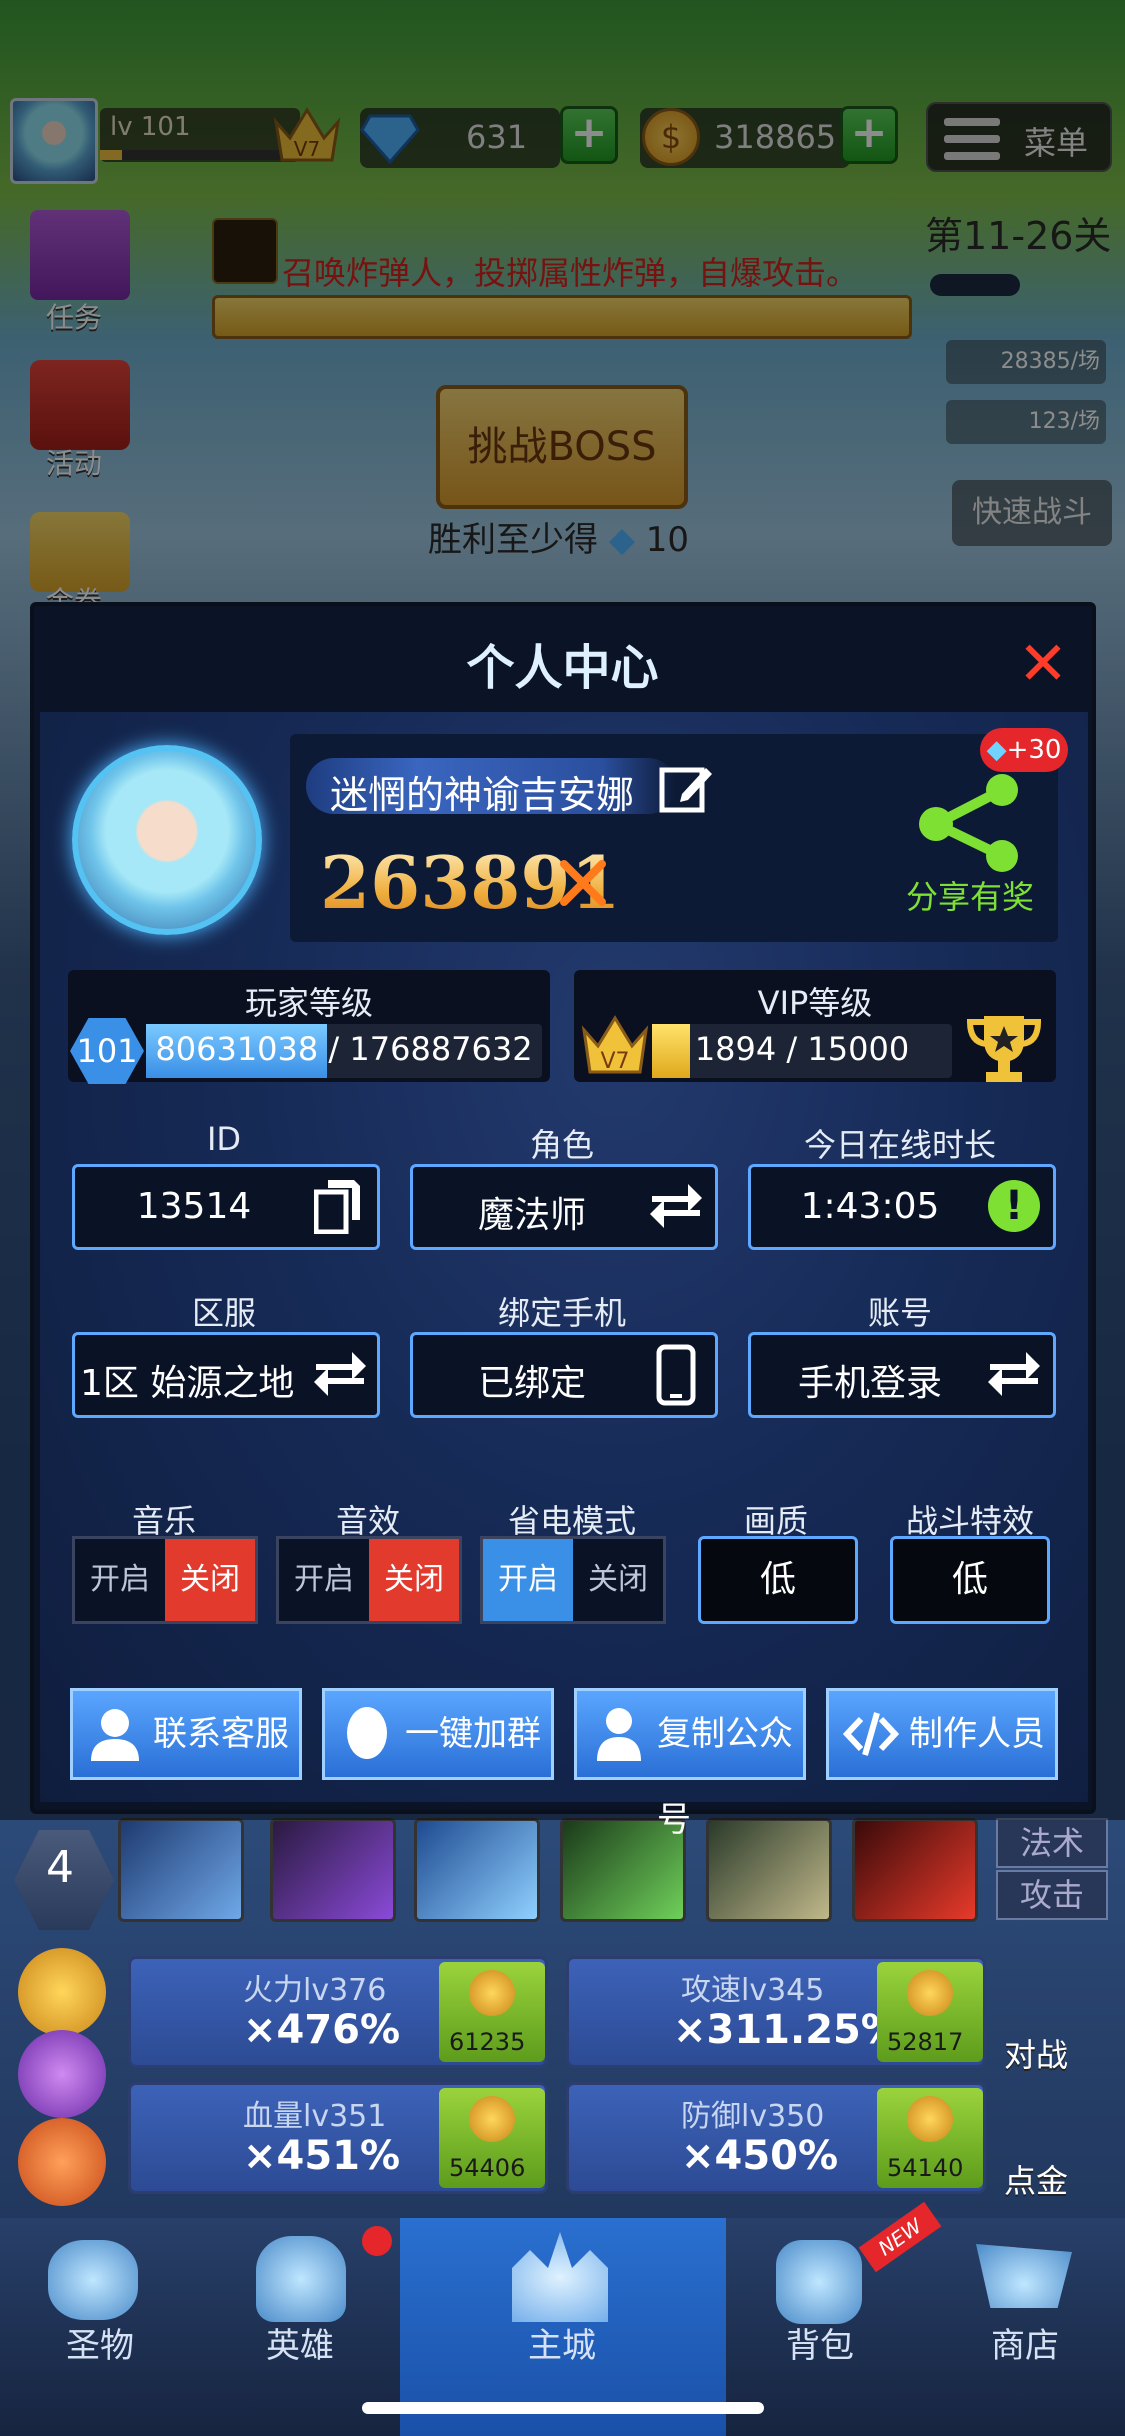  Describe the element at coordinates (377, 2241) in the screenshot. I see `notification-dot` at that location.